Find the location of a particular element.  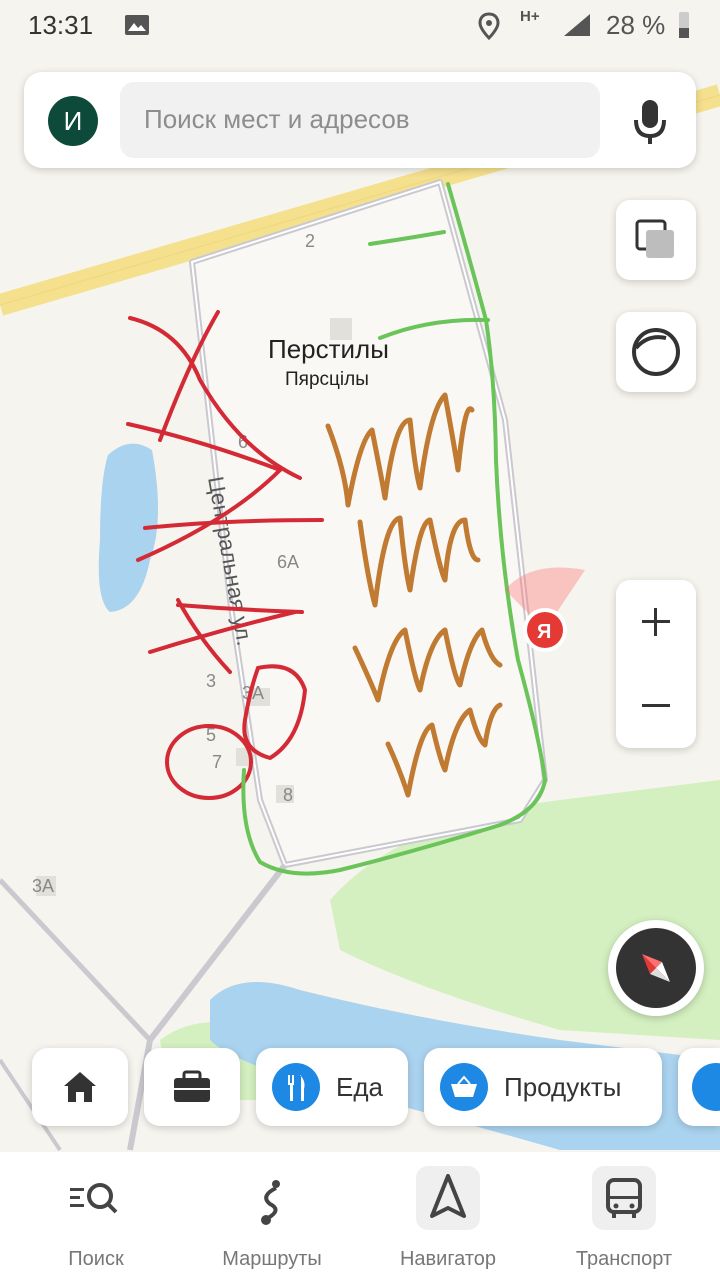

nav-navigator: Навигатор is located at coordinates (448, 1216).